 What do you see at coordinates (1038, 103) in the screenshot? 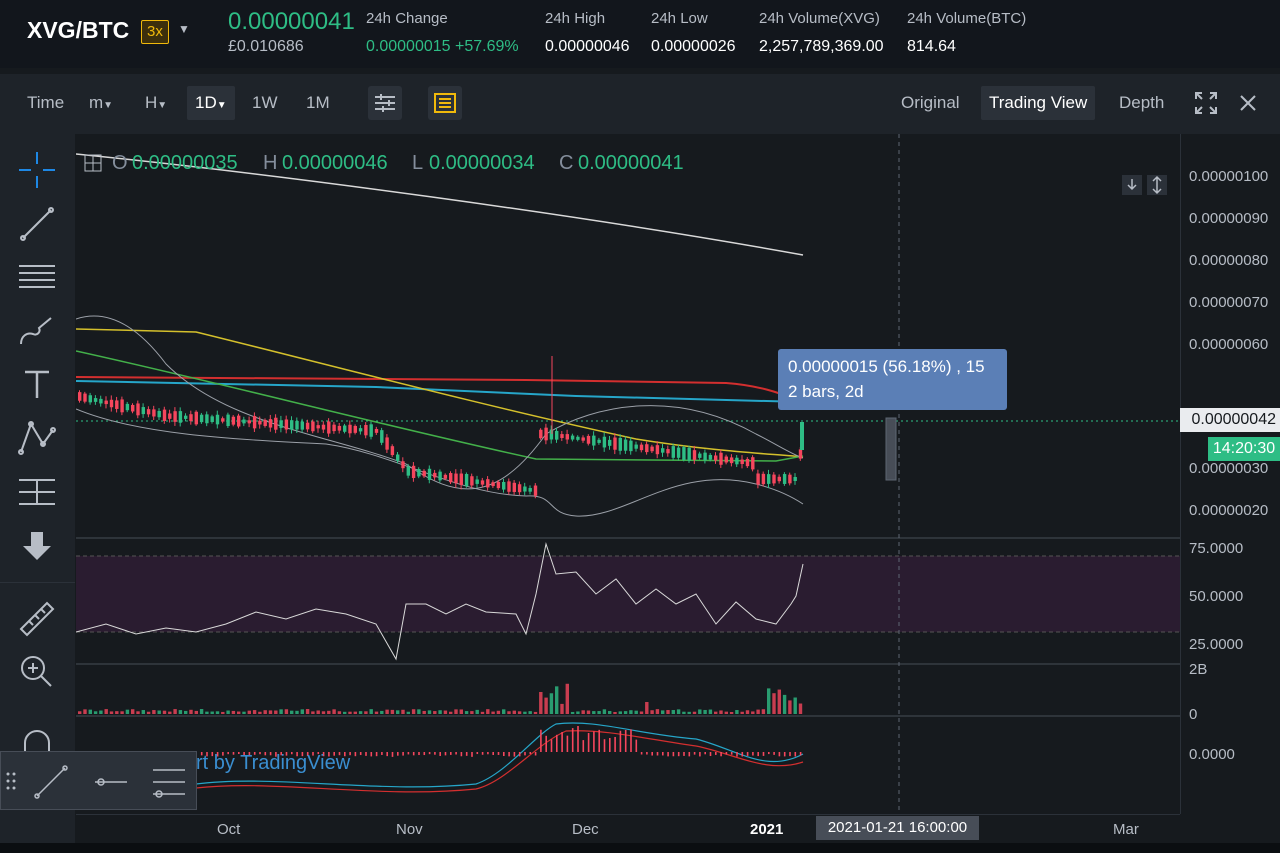
I see `tab-trading-view: Trading View` at bounding box center [1038, 103].